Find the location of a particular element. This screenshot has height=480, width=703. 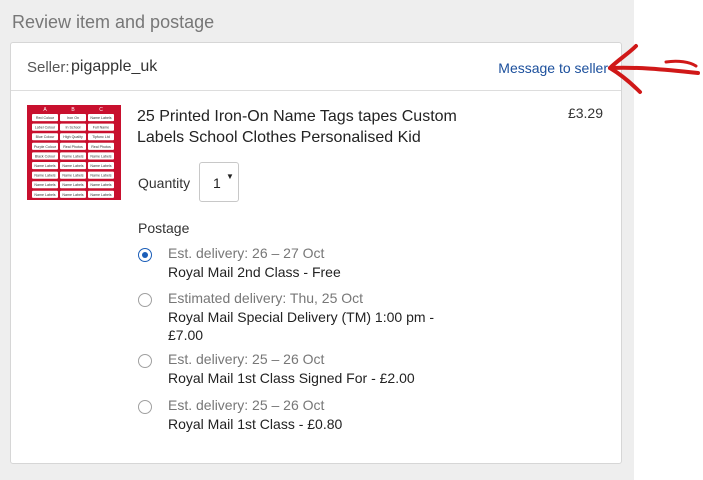

svg-text: Purple Colour is located at coordinates (45, 147).